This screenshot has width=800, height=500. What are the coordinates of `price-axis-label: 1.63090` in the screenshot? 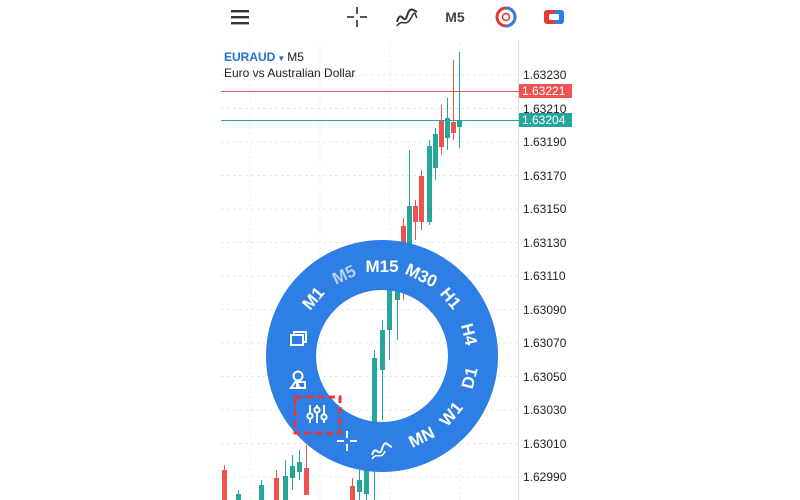 It's located at (545, 309).